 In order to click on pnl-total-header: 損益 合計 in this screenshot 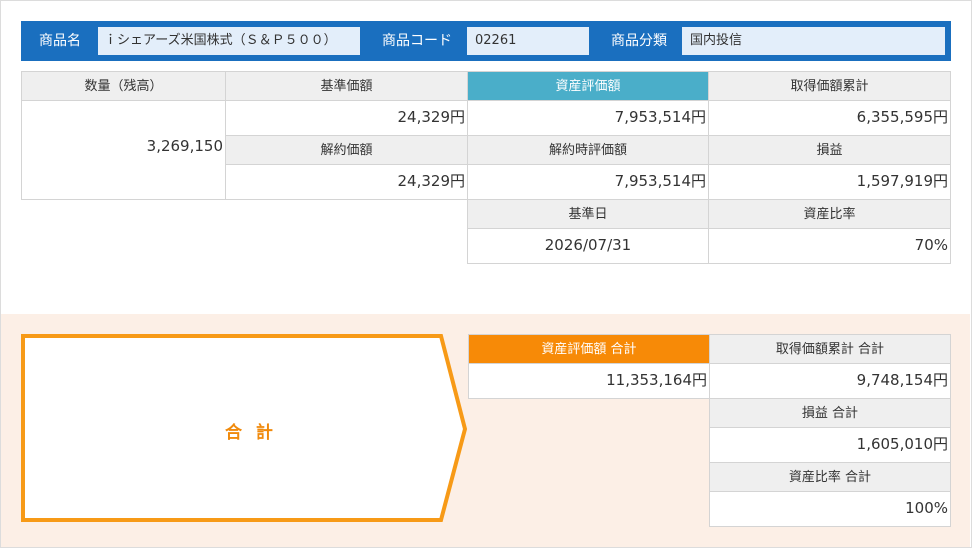, I will do `click(830, 413)`.